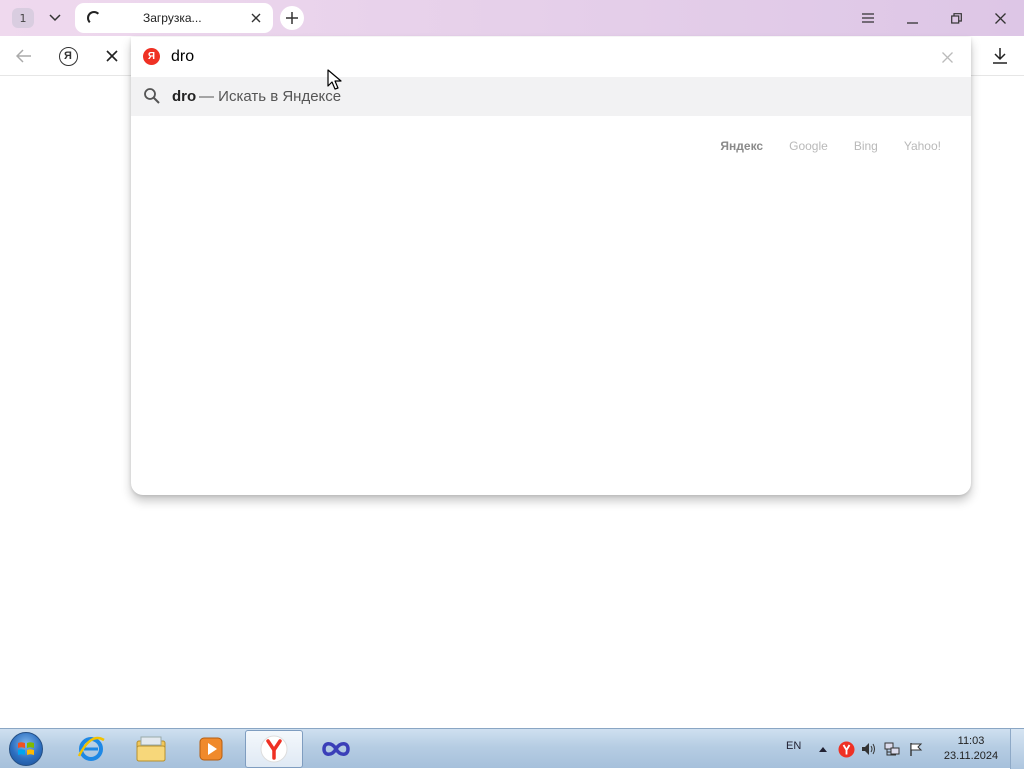 The height and width of the screenshot is (769, 1024). I want to click on yandex-home-button: Я, so click(68, 56).